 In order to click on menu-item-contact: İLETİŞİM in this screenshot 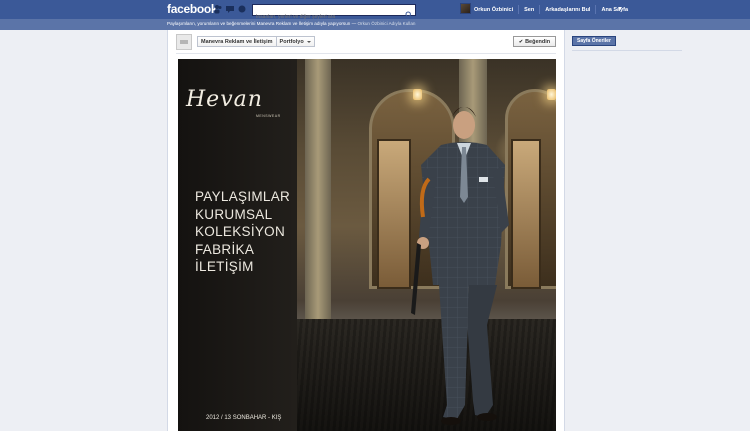, I will do `click(242, 267)`.